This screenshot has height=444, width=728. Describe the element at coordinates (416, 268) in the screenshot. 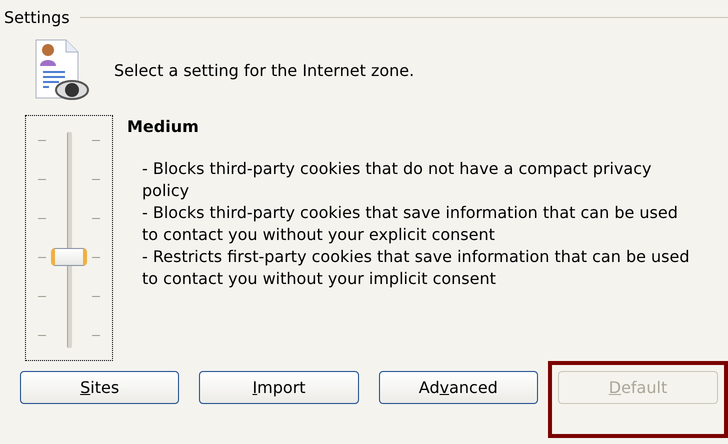

I see `level-description-line: - Restricts first-party cookies that save information that can be used to contact you without your implicit consent` at that location.